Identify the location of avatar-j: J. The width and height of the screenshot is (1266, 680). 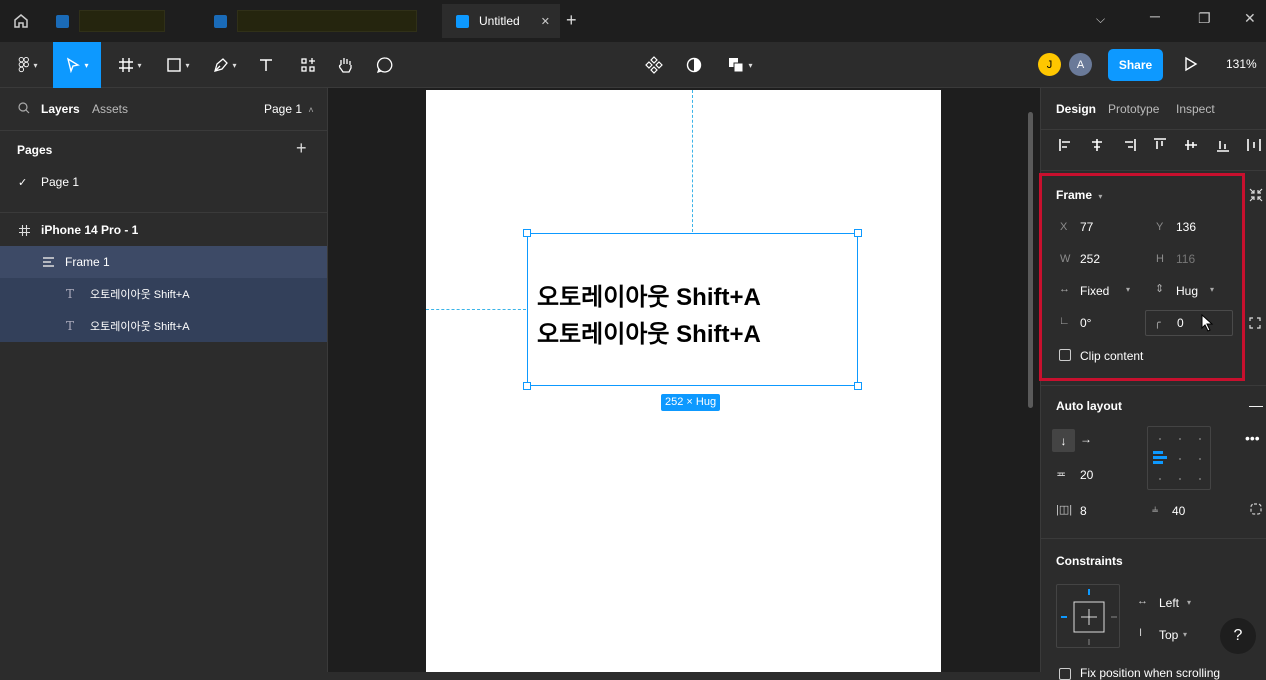
(1049, 64).